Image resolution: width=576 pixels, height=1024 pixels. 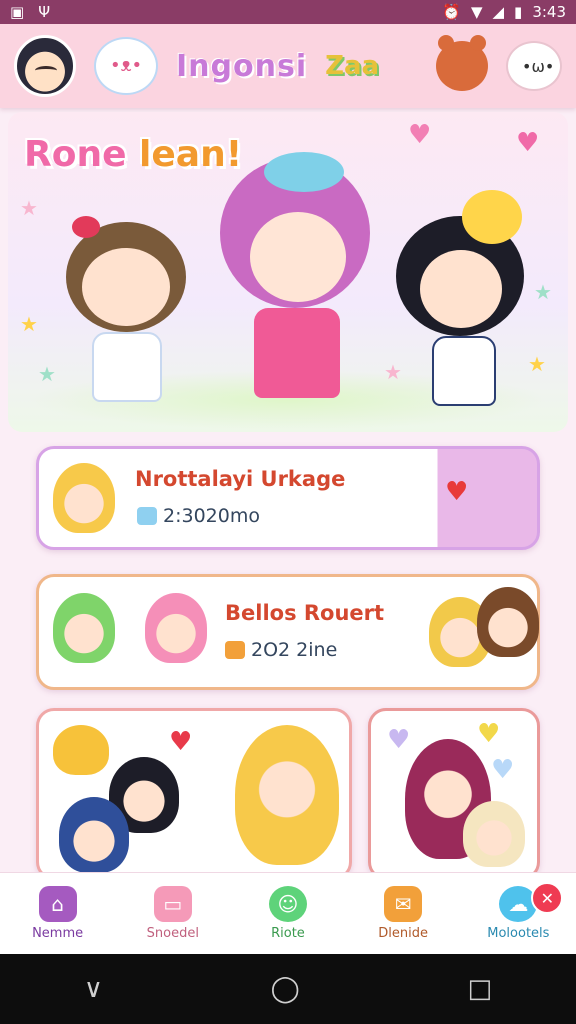 I want to click on app-logo-text: Zaa, so click(x=352, y=66).